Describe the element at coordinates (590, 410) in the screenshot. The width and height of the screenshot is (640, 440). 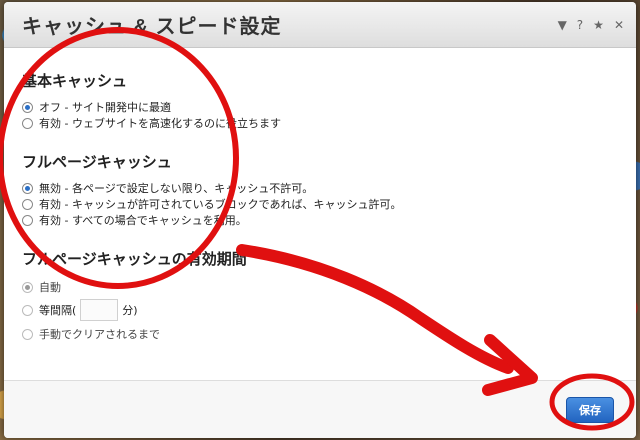
I see `save-button: 保存` at that location.